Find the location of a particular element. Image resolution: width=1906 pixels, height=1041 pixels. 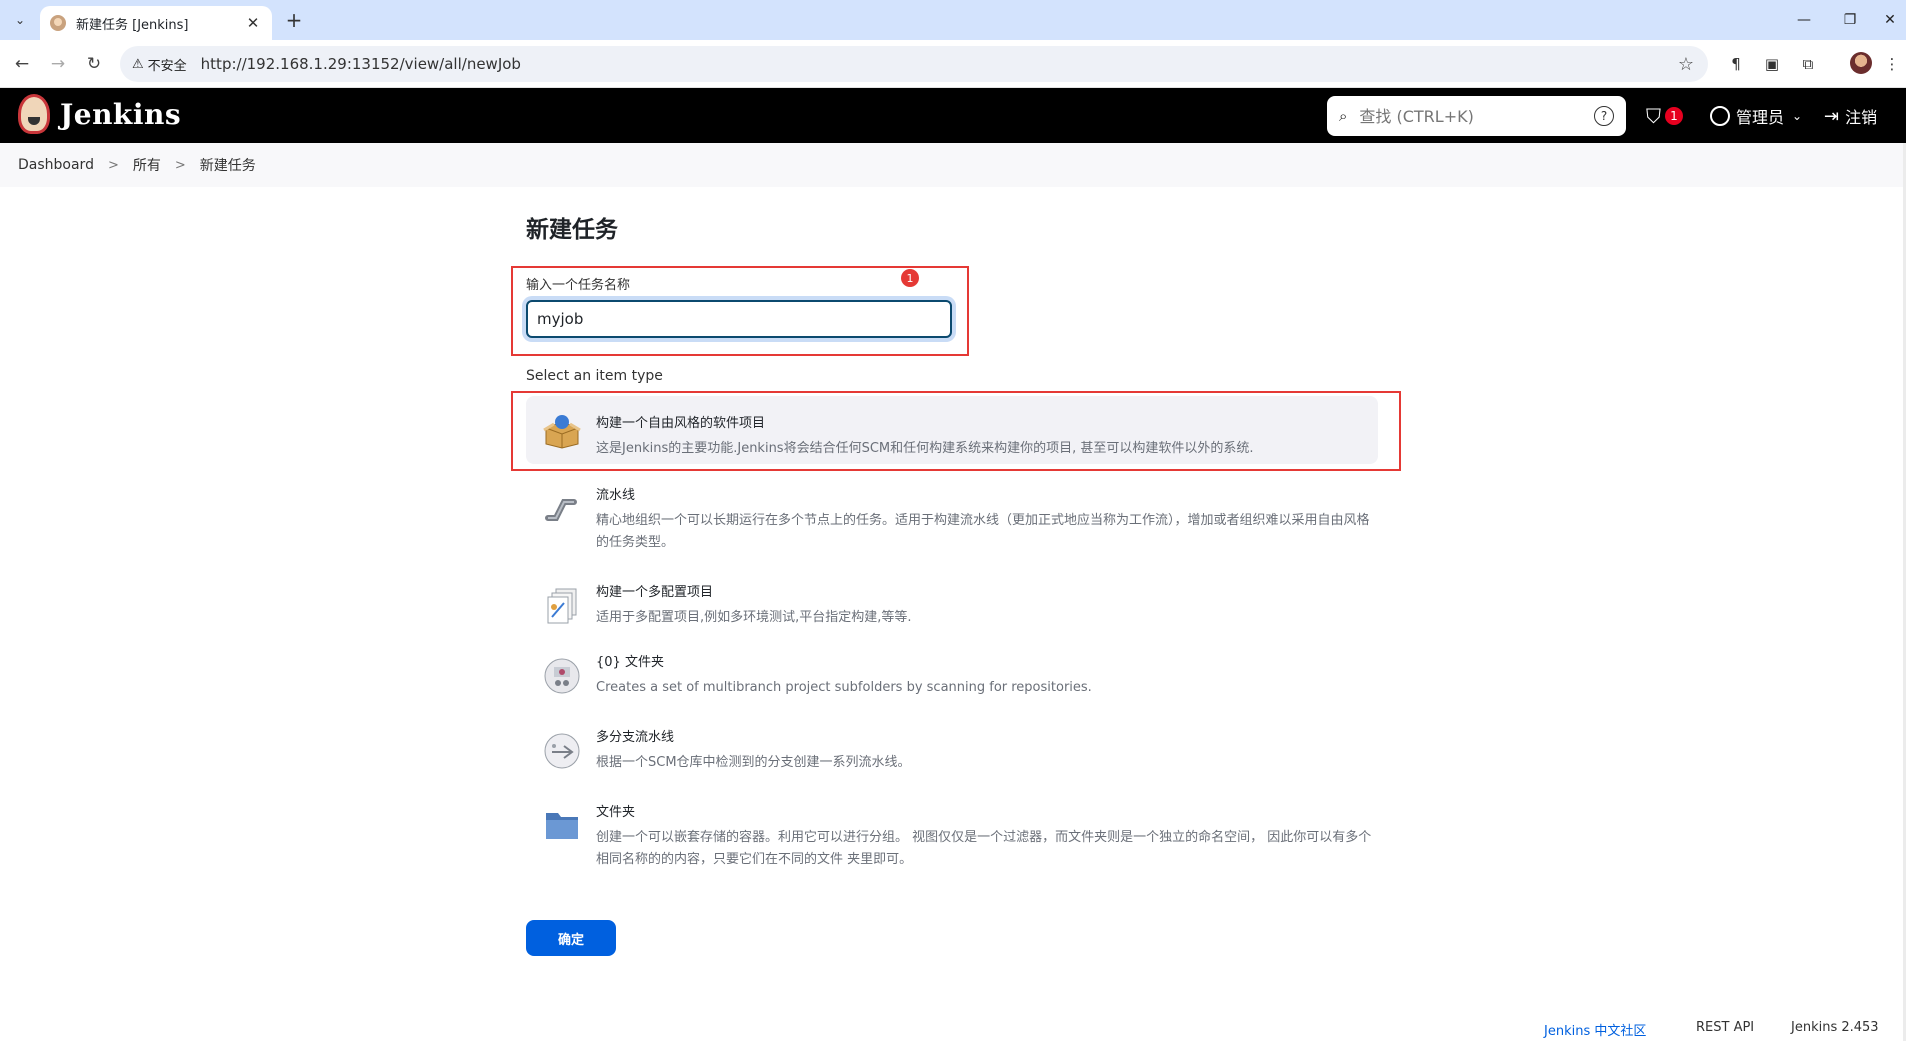

bookmark-star-icon: ☆ is located at coordinates (1686, 64).